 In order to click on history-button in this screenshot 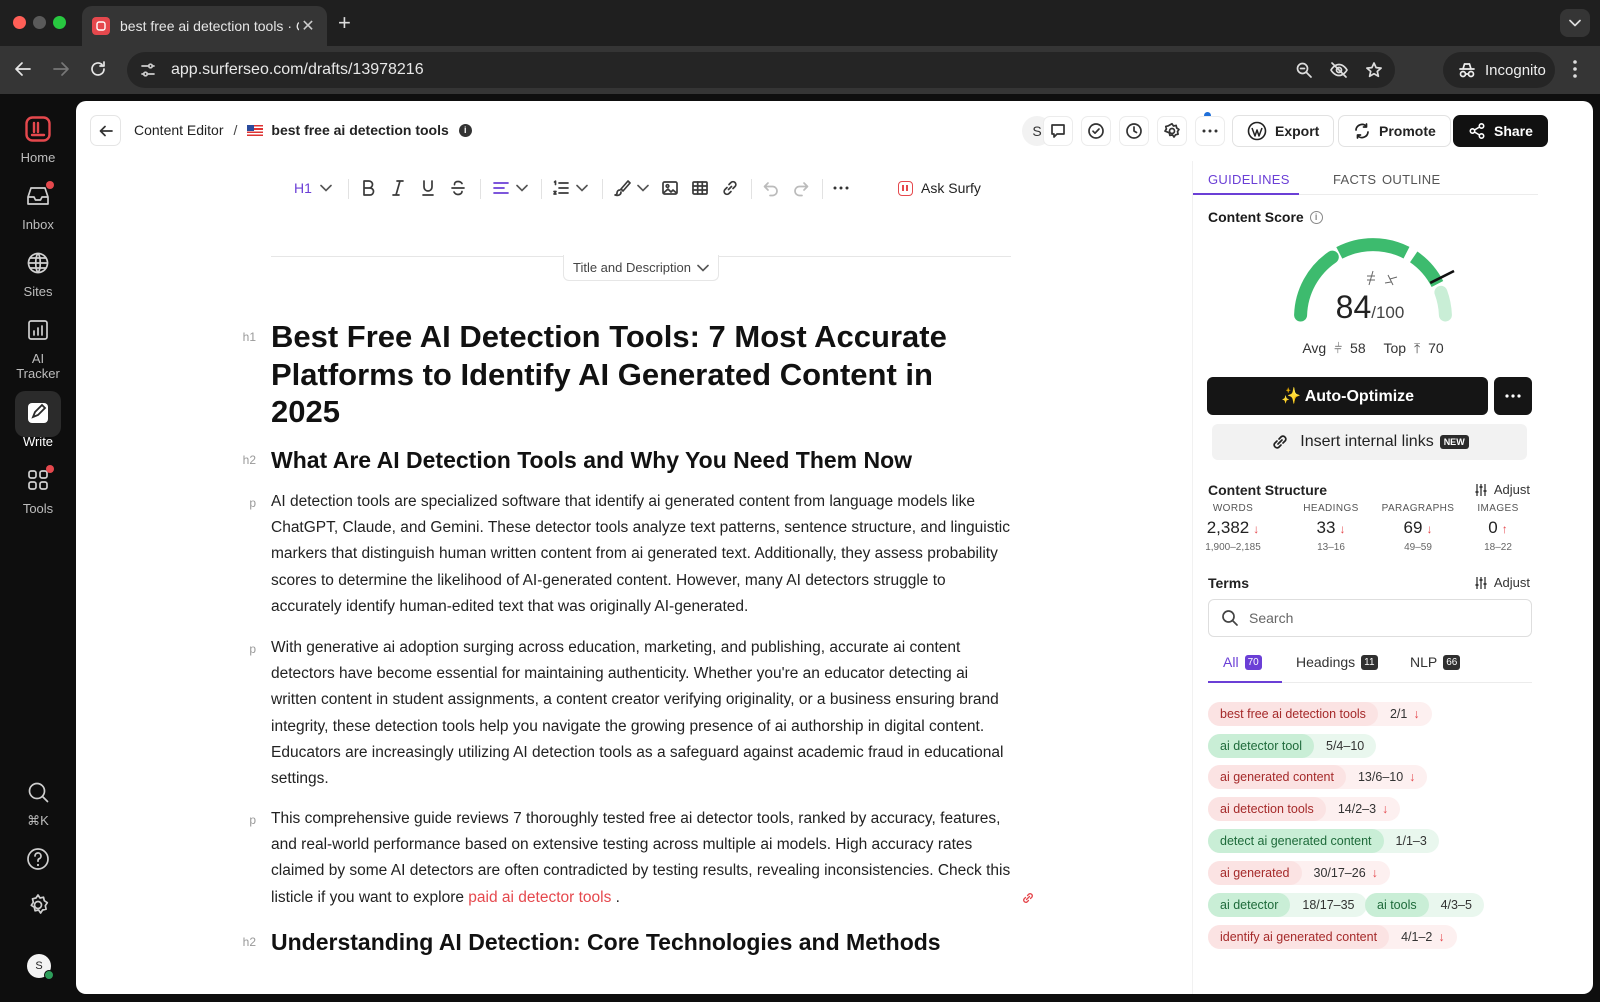, I will do `click(1134, 131)`.